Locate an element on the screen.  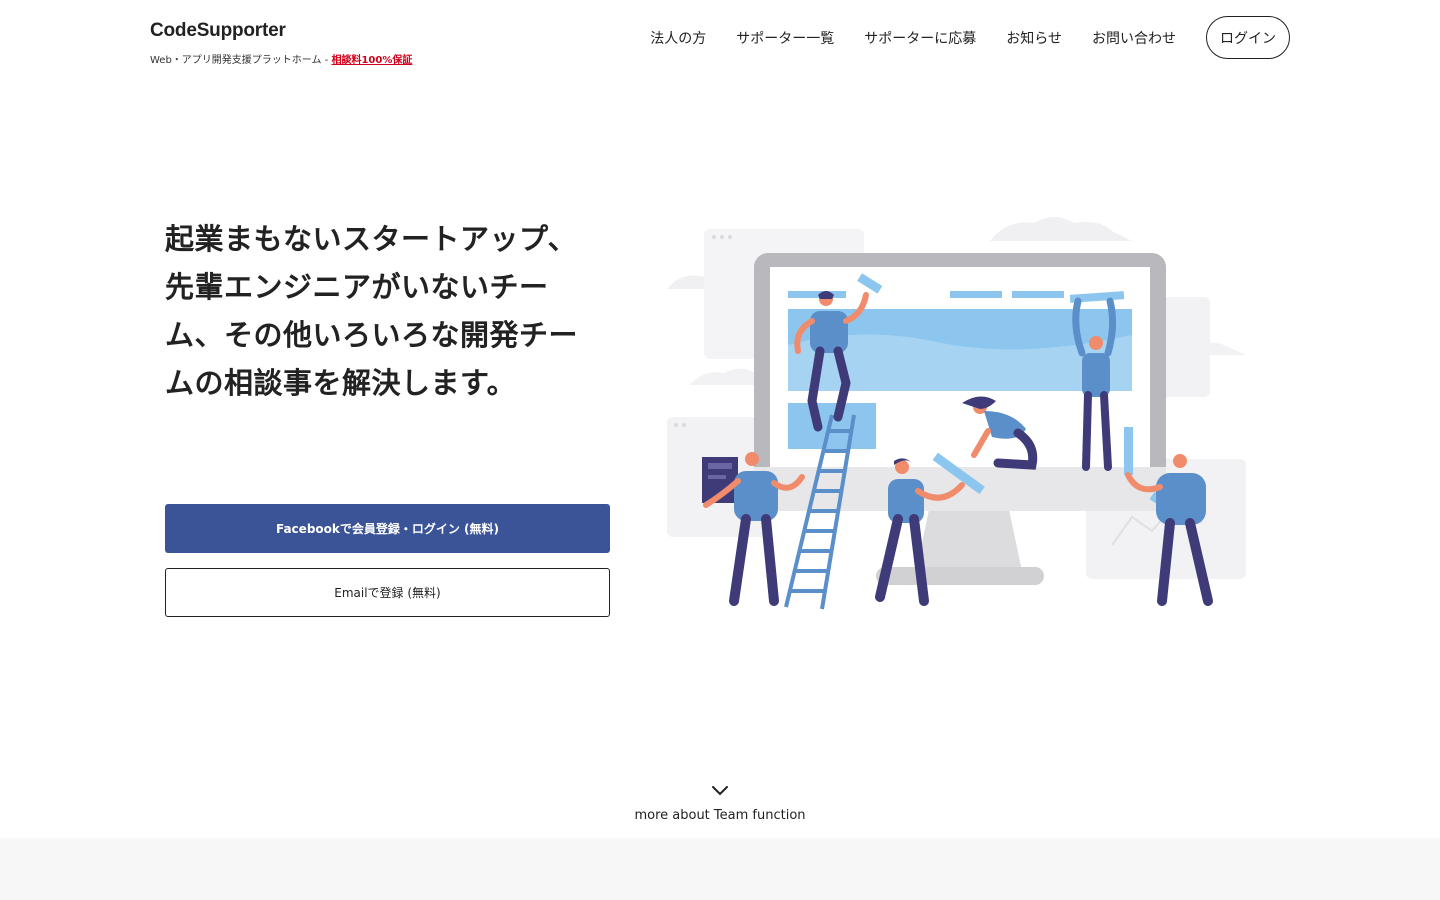
tagline-text: Web・アプリ開発支援プラットホーム - is located at coordinates (241, 60).